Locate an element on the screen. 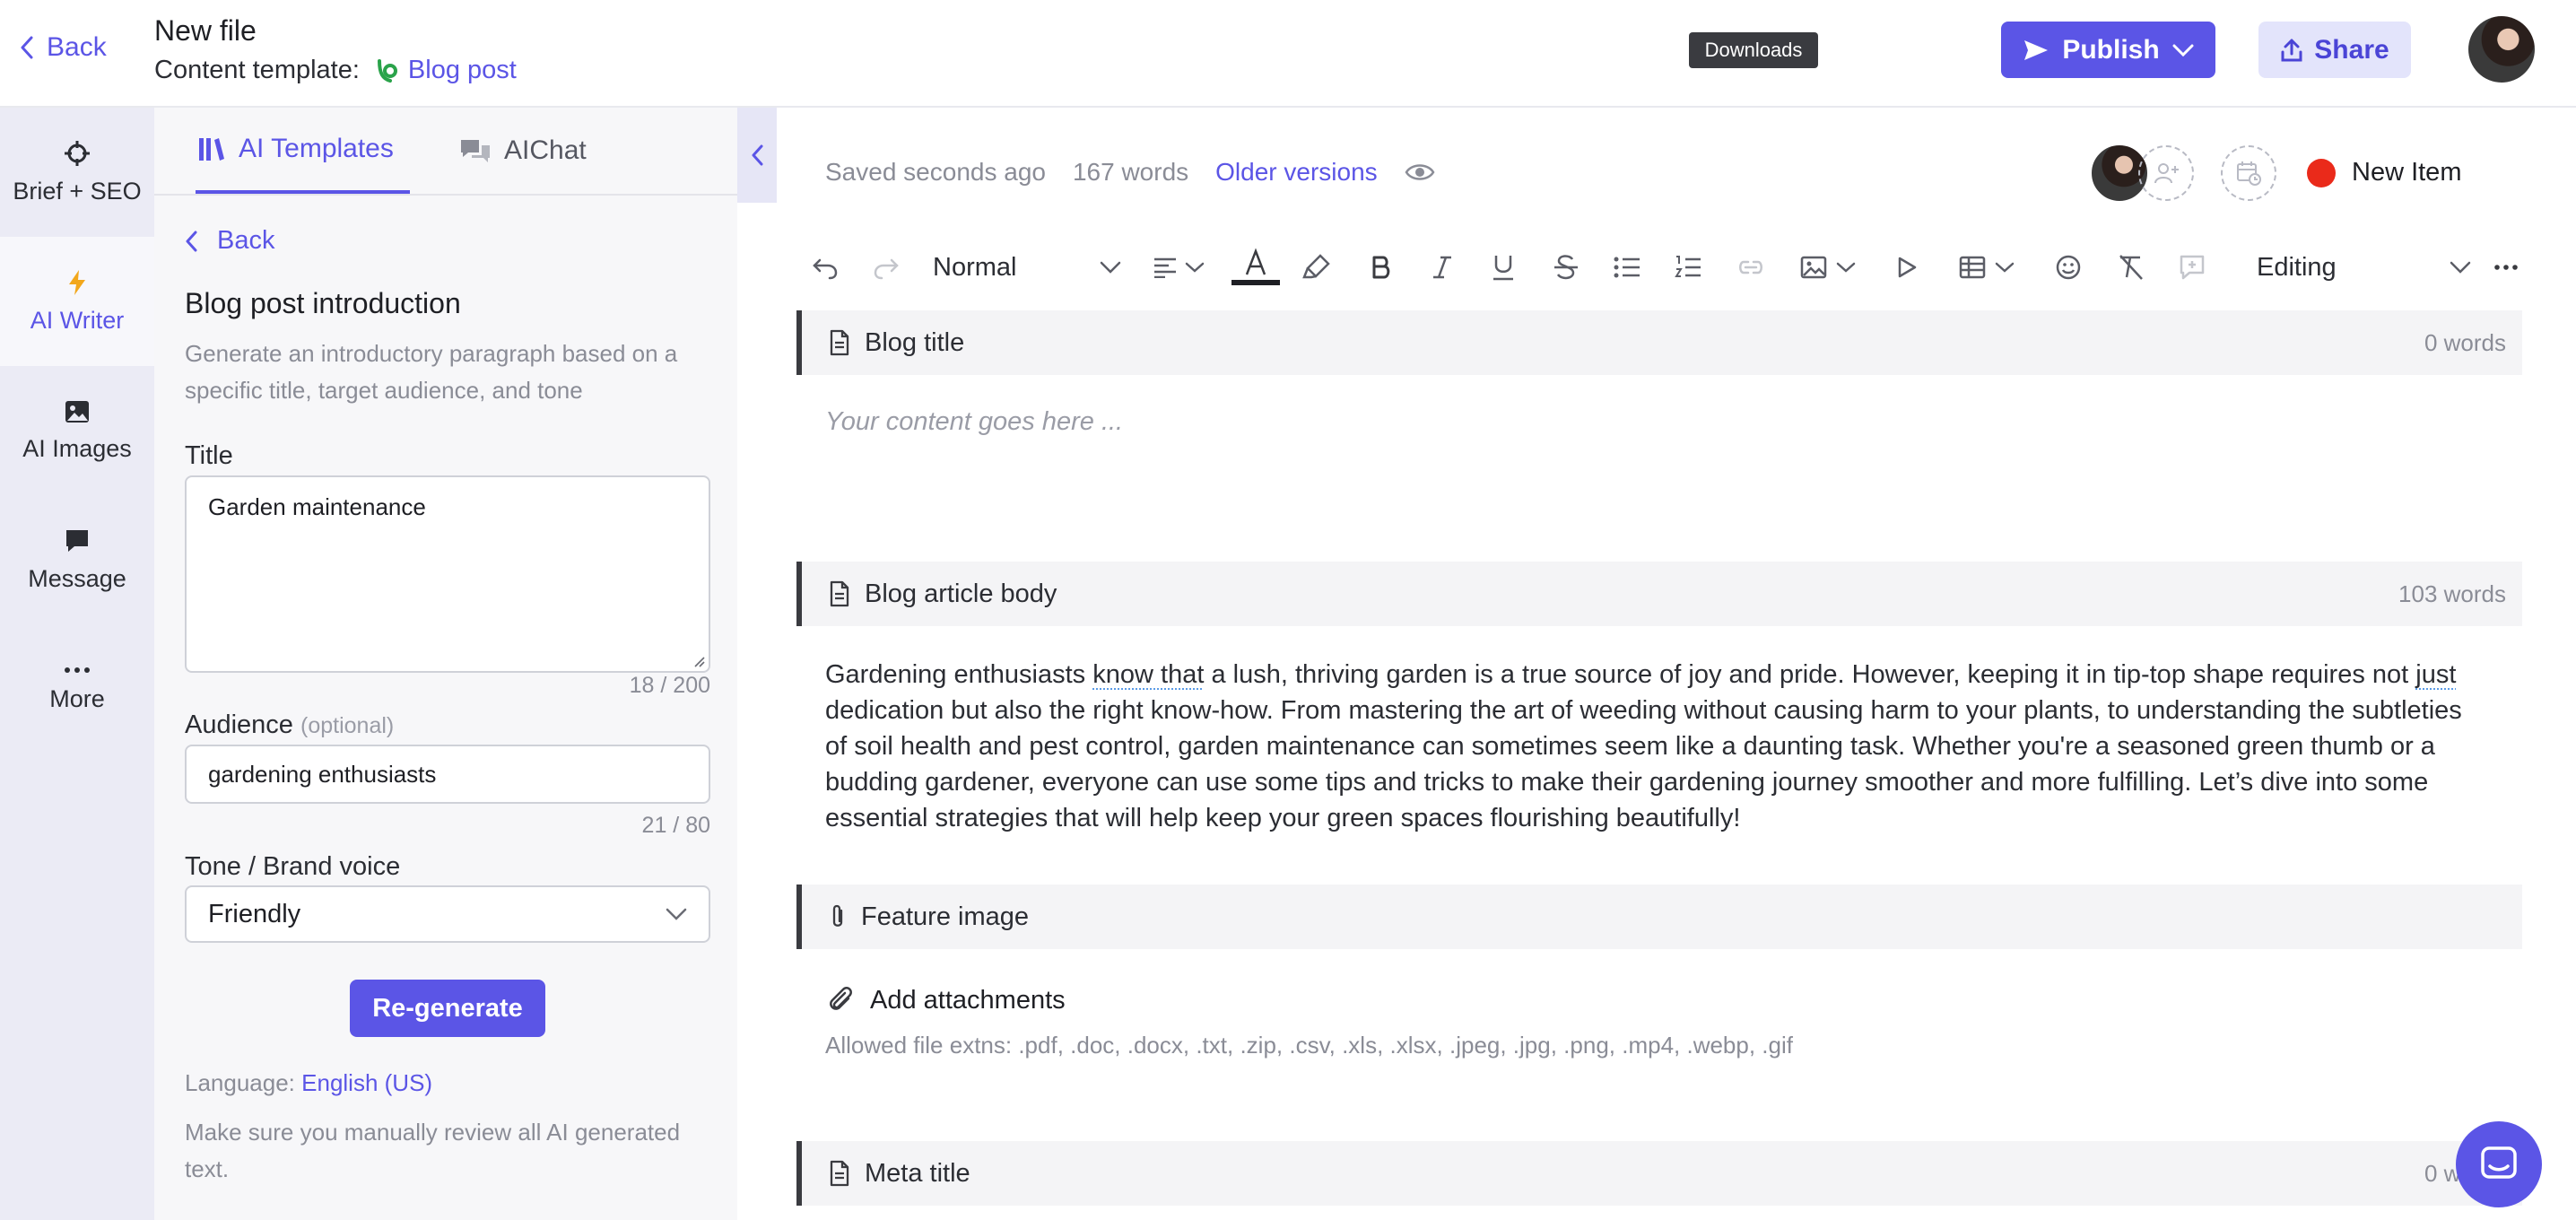 The width and height of the screenshot is (2576, 1220). document-icon is located at coordinates (839, 593).